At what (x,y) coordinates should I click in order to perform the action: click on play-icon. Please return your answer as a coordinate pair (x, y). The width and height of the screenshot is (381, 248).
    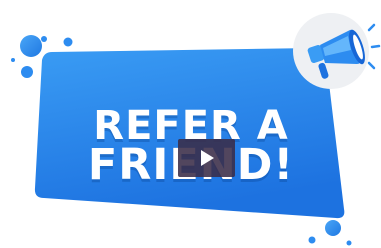
    Looking at the image, I should click on (207, 158).